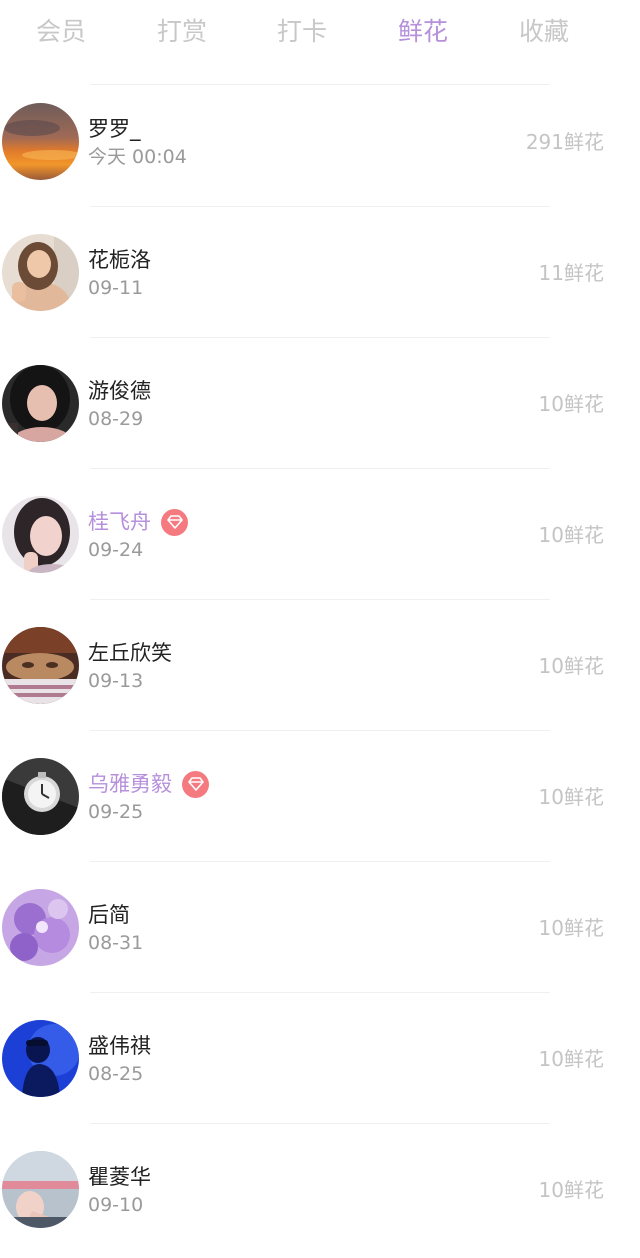  Describe the element at coordinates (320, 141) in the screenshot. I see `list-item: 罗罗_ 今天 00:04 291鲜花` at that location.